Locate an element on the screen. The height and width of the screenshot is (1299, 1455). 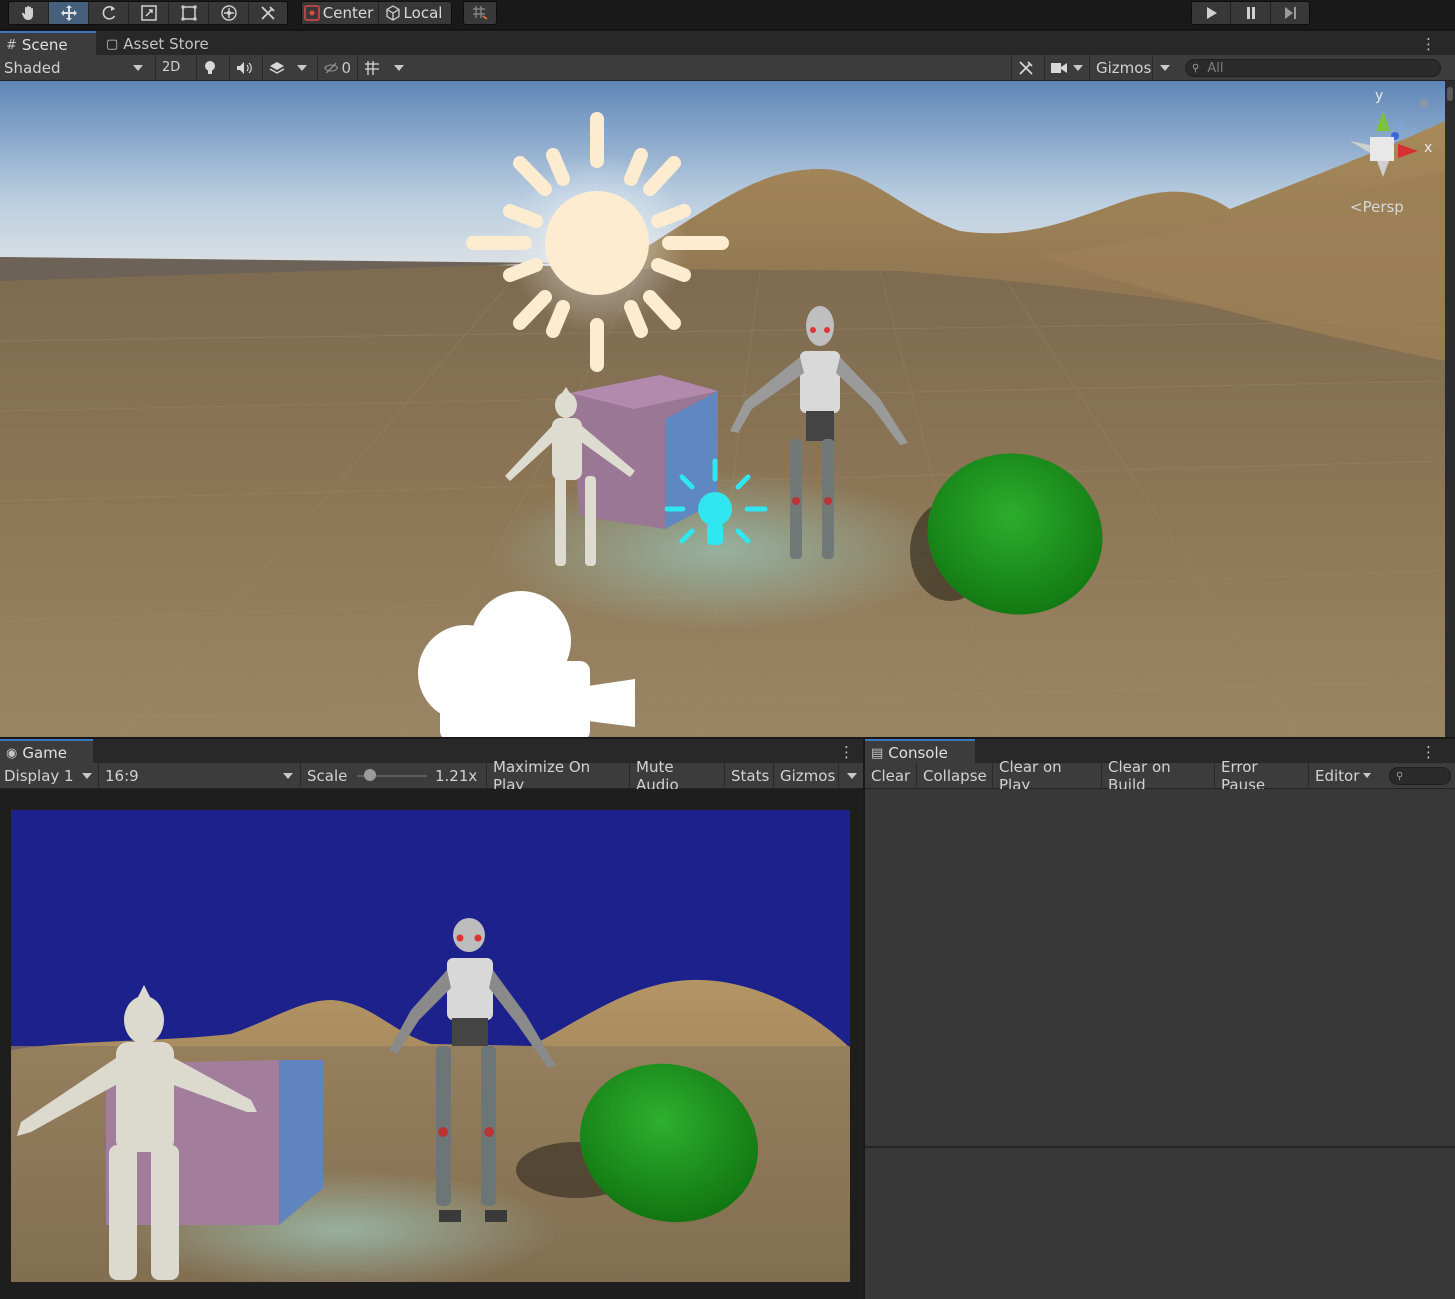
rotate-tool-button is located at coordinates (109, 13).